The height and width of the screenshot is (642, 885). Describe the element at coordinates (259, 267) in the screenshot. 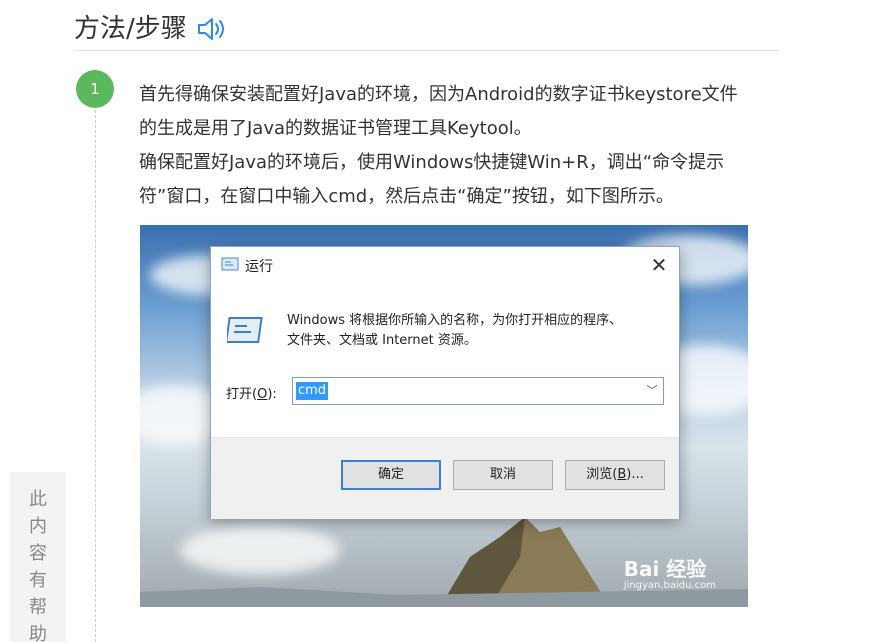

I see `dialog-title: 运行` at that location.